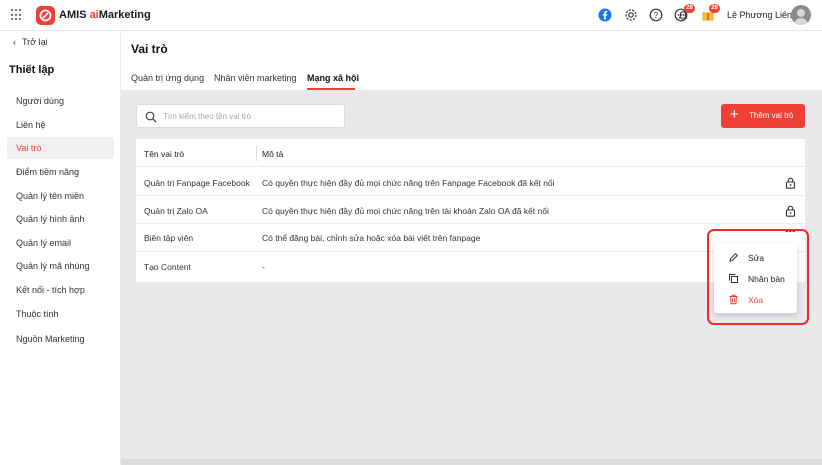 The width and height of the screenshot is (822, 465). Describe the element at coordinates (255, 78) in the screenshot. I see `tab-marketing-staff: Nhân viên marketing` at that location.